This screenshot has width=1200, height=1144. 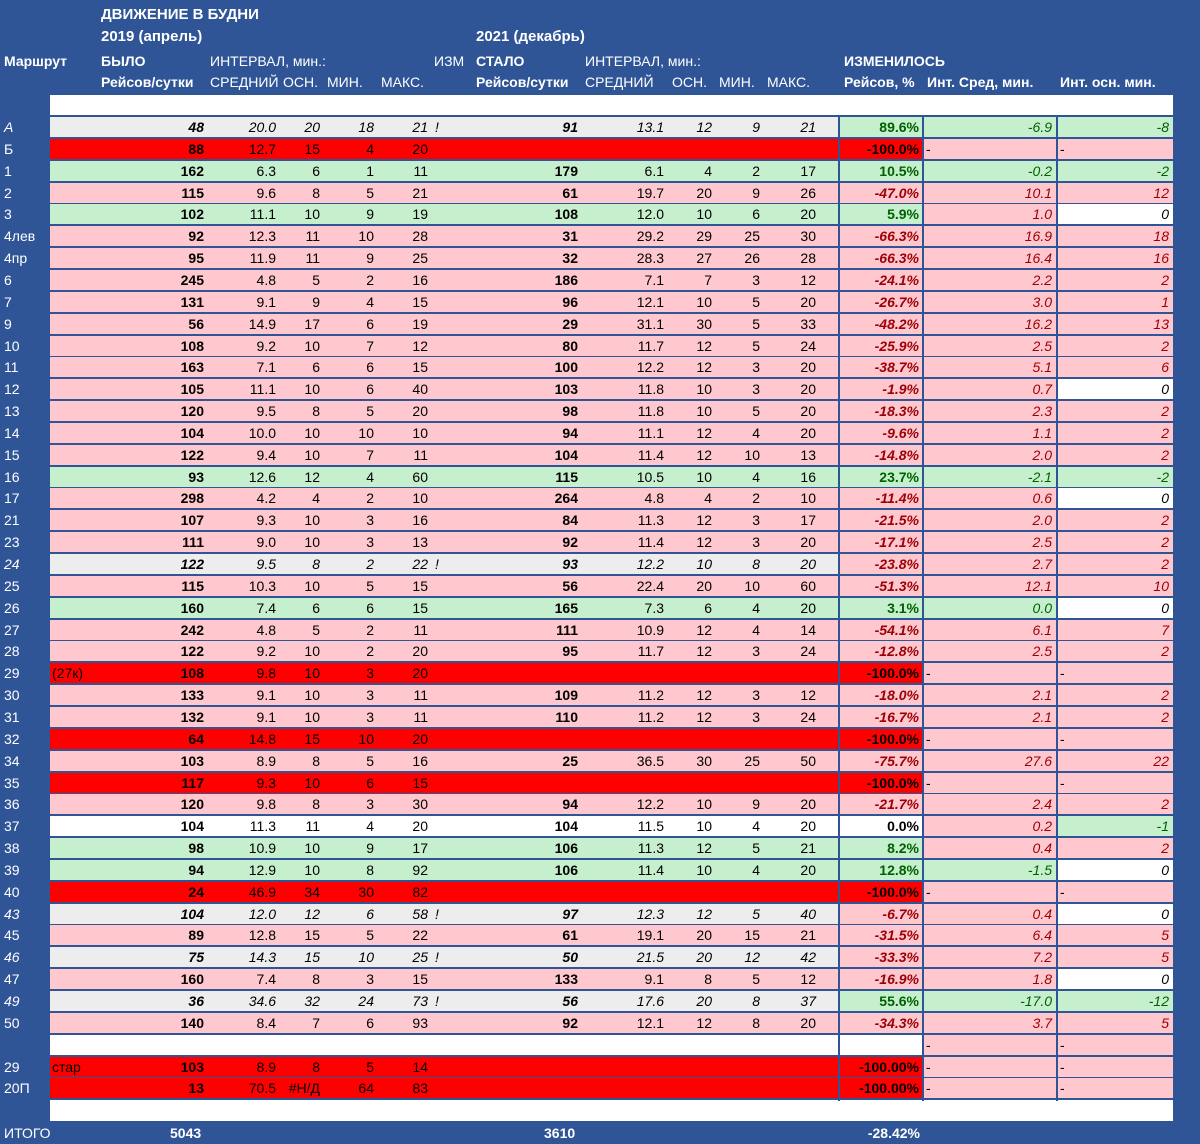 I want to click on cell-t1: 107, so click(x=192, y=520).